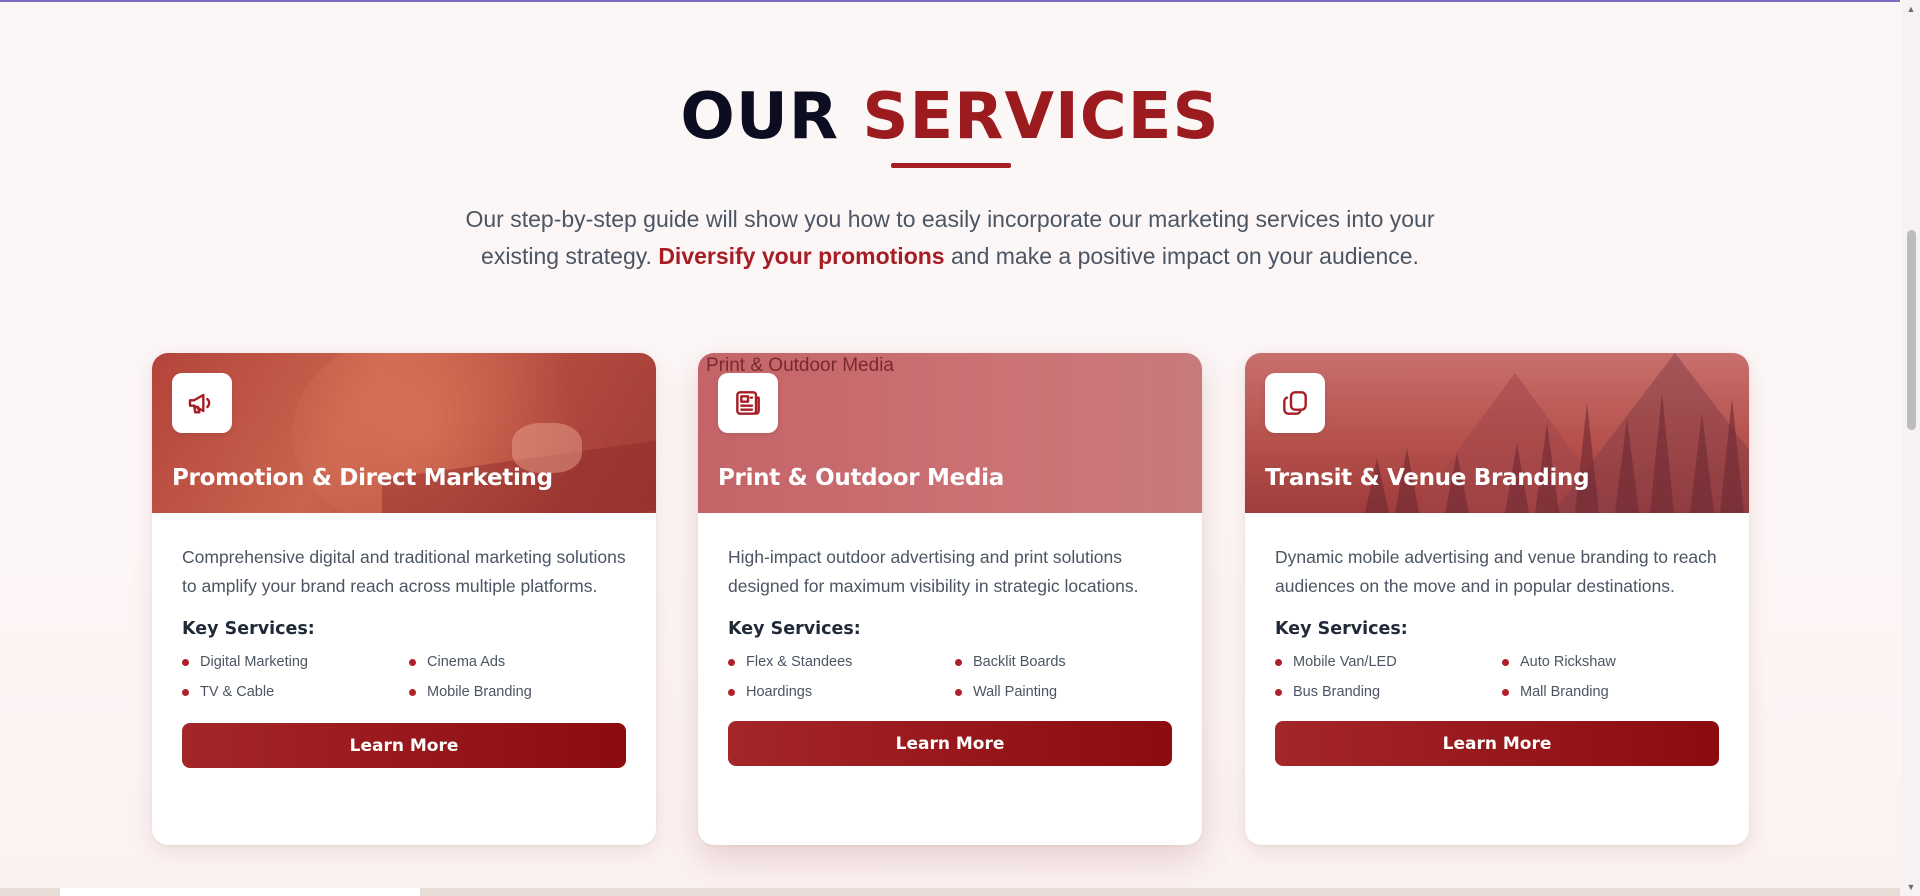 This screenshot has width=1920, height=896. I want to click on service-item-label: Mobile Van/LED, so click(1345, 662).